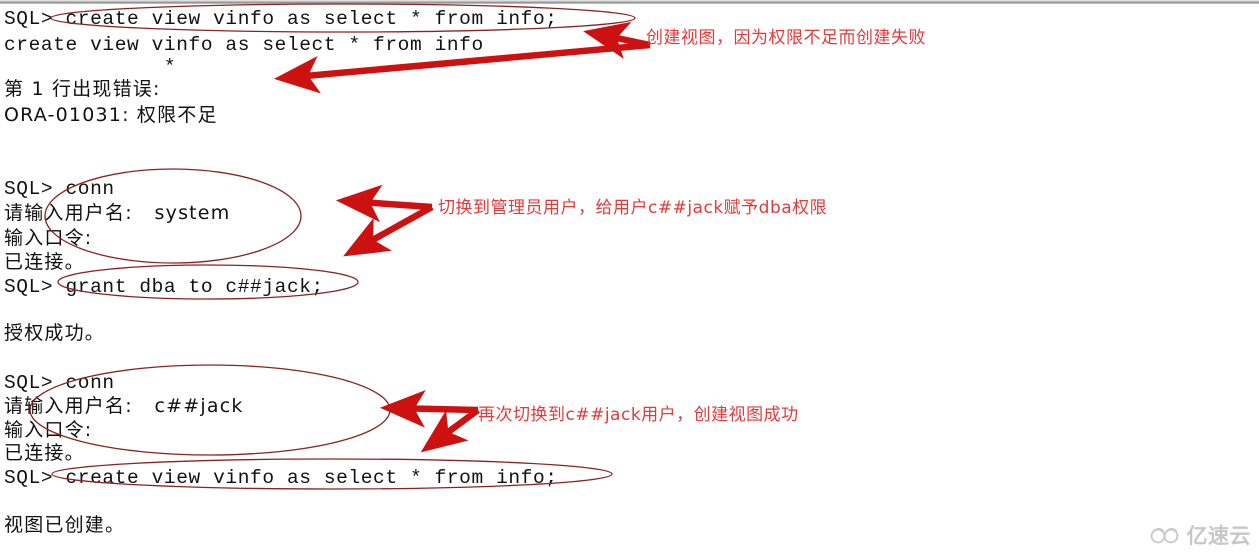  I want to click on console-line: 第 1 行出现错误:, so click(82, 89).